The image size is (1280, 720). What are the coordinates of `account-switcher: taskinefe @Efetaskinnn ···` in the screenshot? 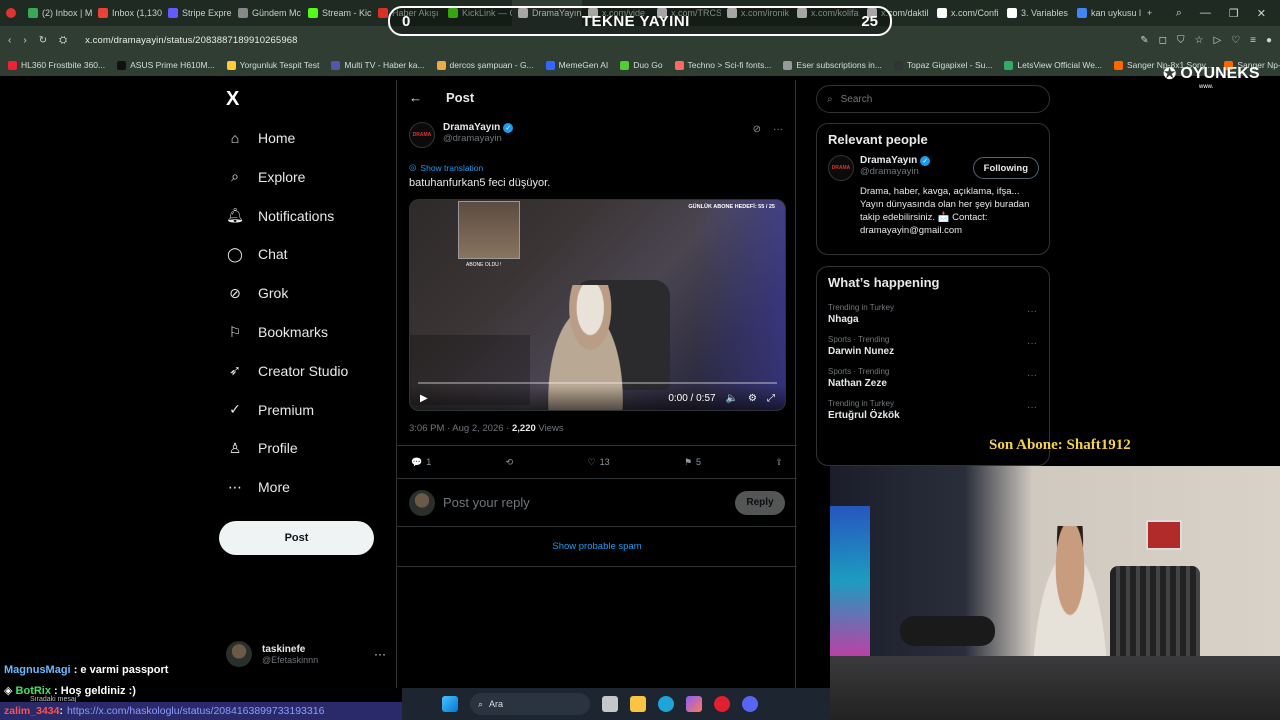 It's located at (306, 654).